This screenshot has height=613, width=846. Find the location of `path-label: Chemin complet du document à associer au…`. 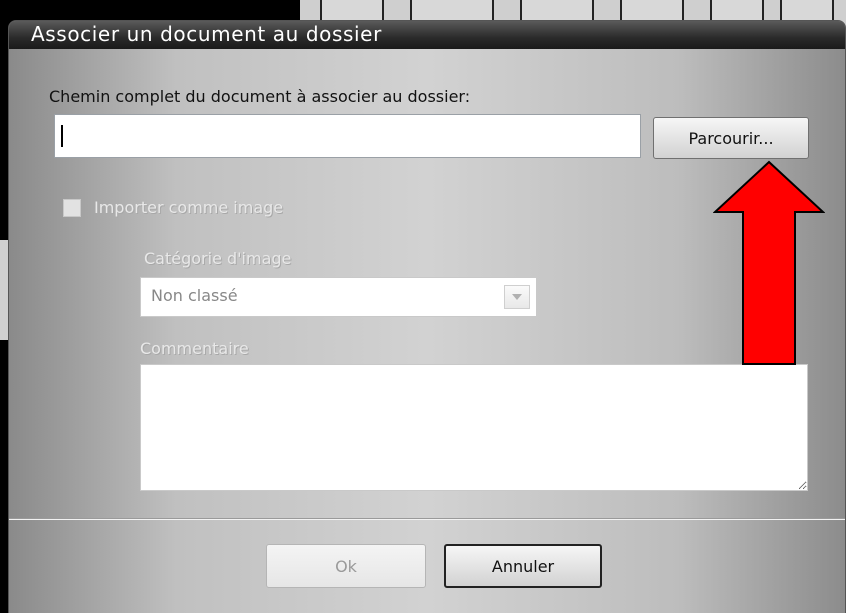

path-label: Chemin complet du document à associer au… is located at coordinates (260, 96).